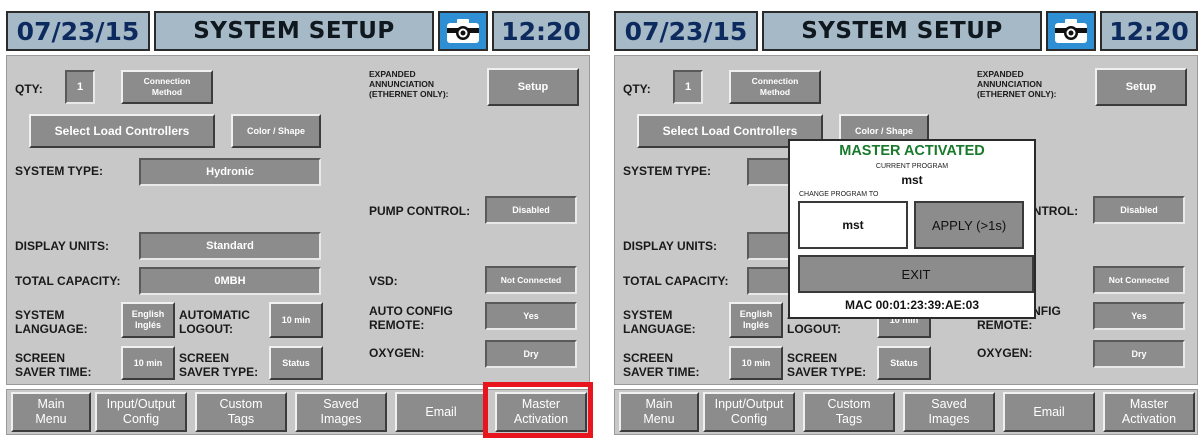  What do you see at coordinates (383, 281) in the screenshot?
I see `vsd-label: VSD:` at bounding box center [383, 281].